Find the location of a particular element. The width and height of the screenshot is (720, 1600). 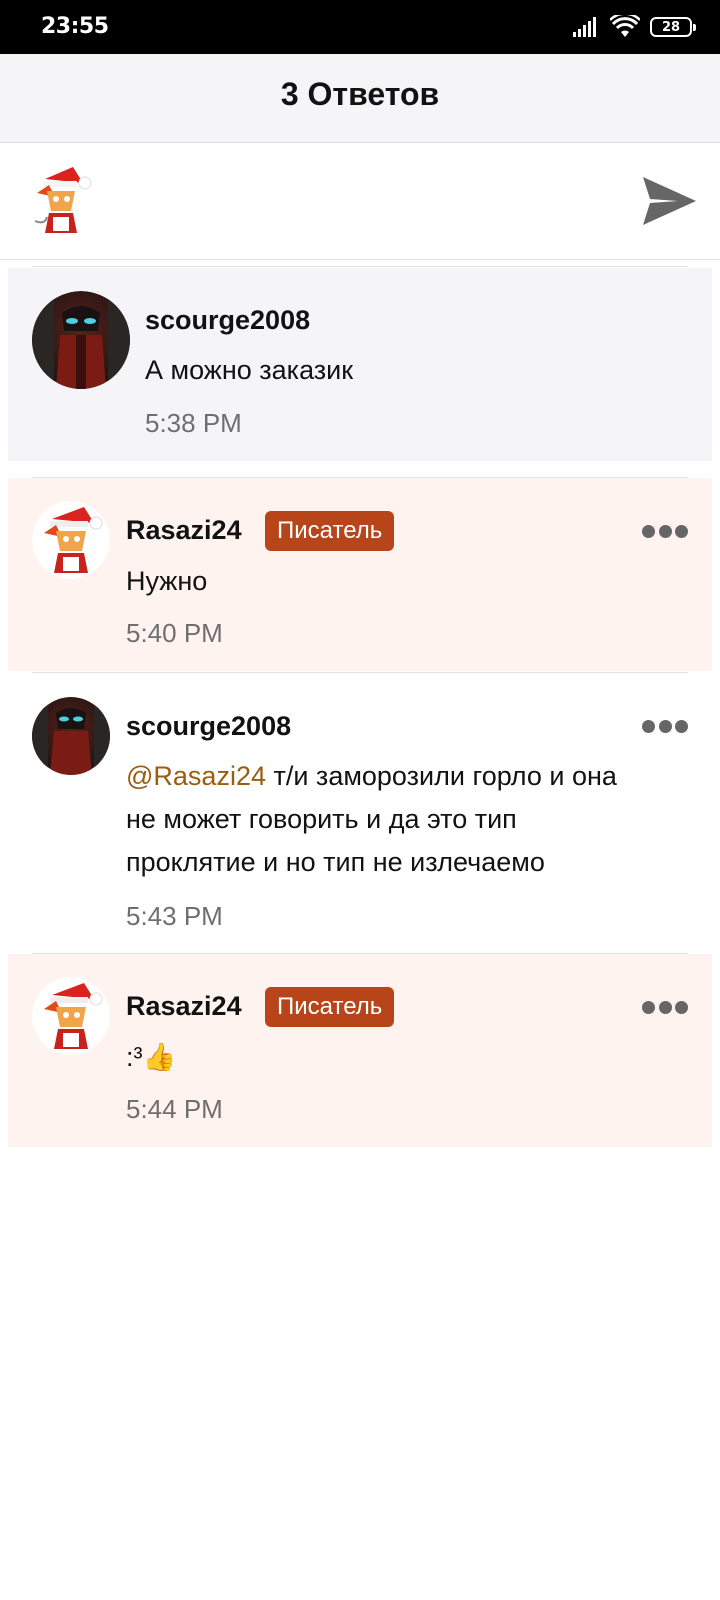

battery-level: 28 is located at coordinates (671, 27).